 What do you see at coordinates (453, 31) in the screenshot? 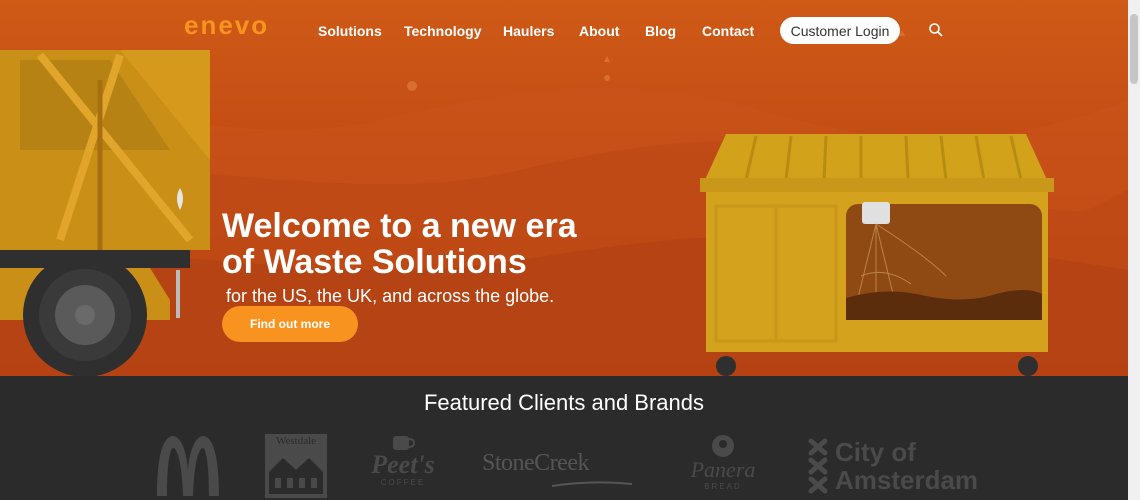
I see `nav-link-technology: Technology` at bounding box center [453, 31].